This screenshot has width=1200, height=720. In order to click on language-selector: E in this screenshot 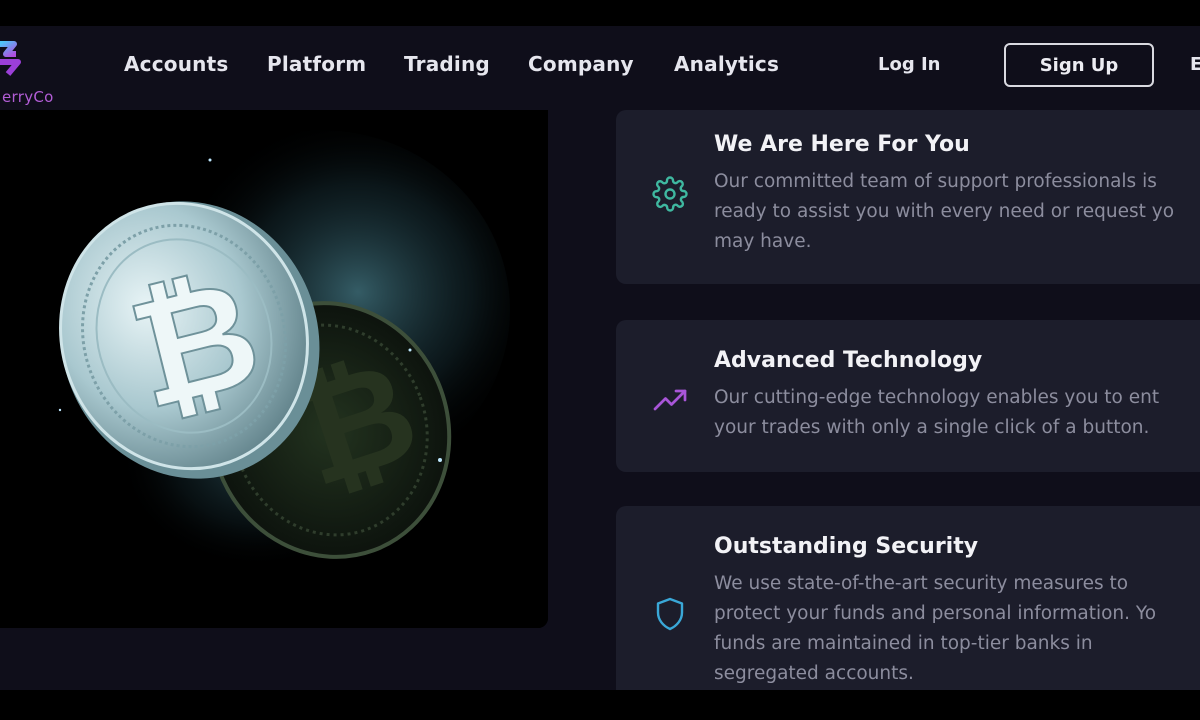, I will do `click(1195, 64)`.